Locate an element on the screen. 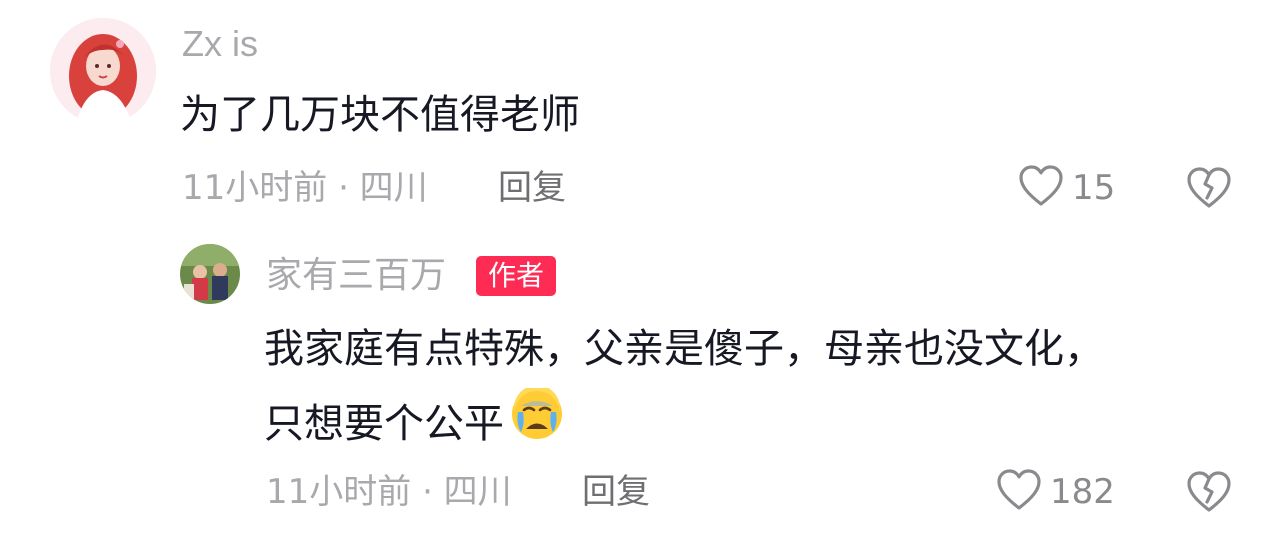 The image size is (1284, 546). reply-like-button: 182 is located at coordinates (1055, 492).